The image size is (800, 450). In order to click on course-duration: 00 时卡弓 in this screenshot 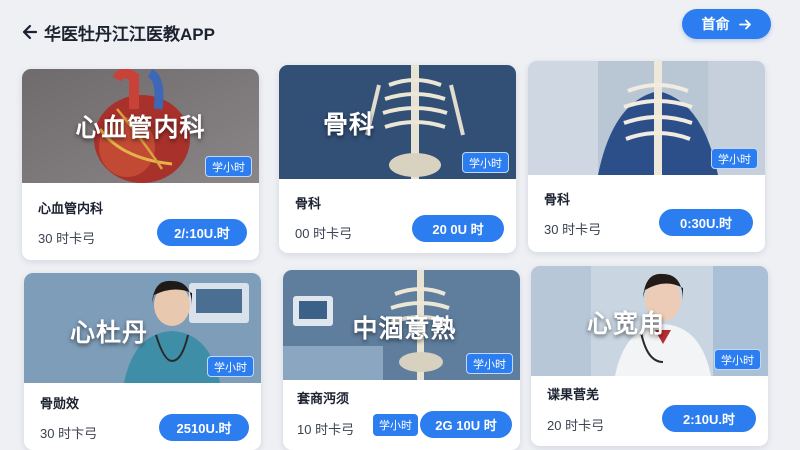, I will do `click(324, 233)`.